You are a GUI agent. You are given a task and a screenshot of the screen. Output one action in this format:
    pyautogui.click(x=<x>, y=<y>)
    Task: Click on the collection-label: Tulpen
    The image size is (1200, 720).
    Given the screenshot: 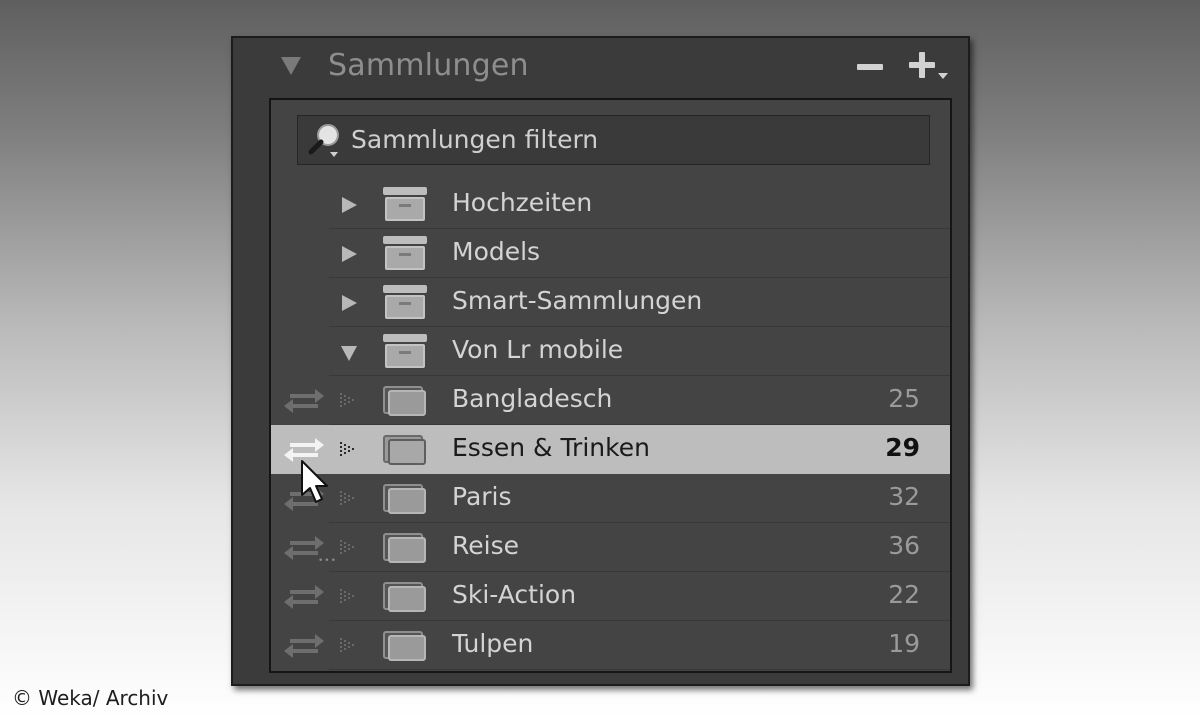 What is the action you would take?
    pyautogui.click(x=493, y=643)
    